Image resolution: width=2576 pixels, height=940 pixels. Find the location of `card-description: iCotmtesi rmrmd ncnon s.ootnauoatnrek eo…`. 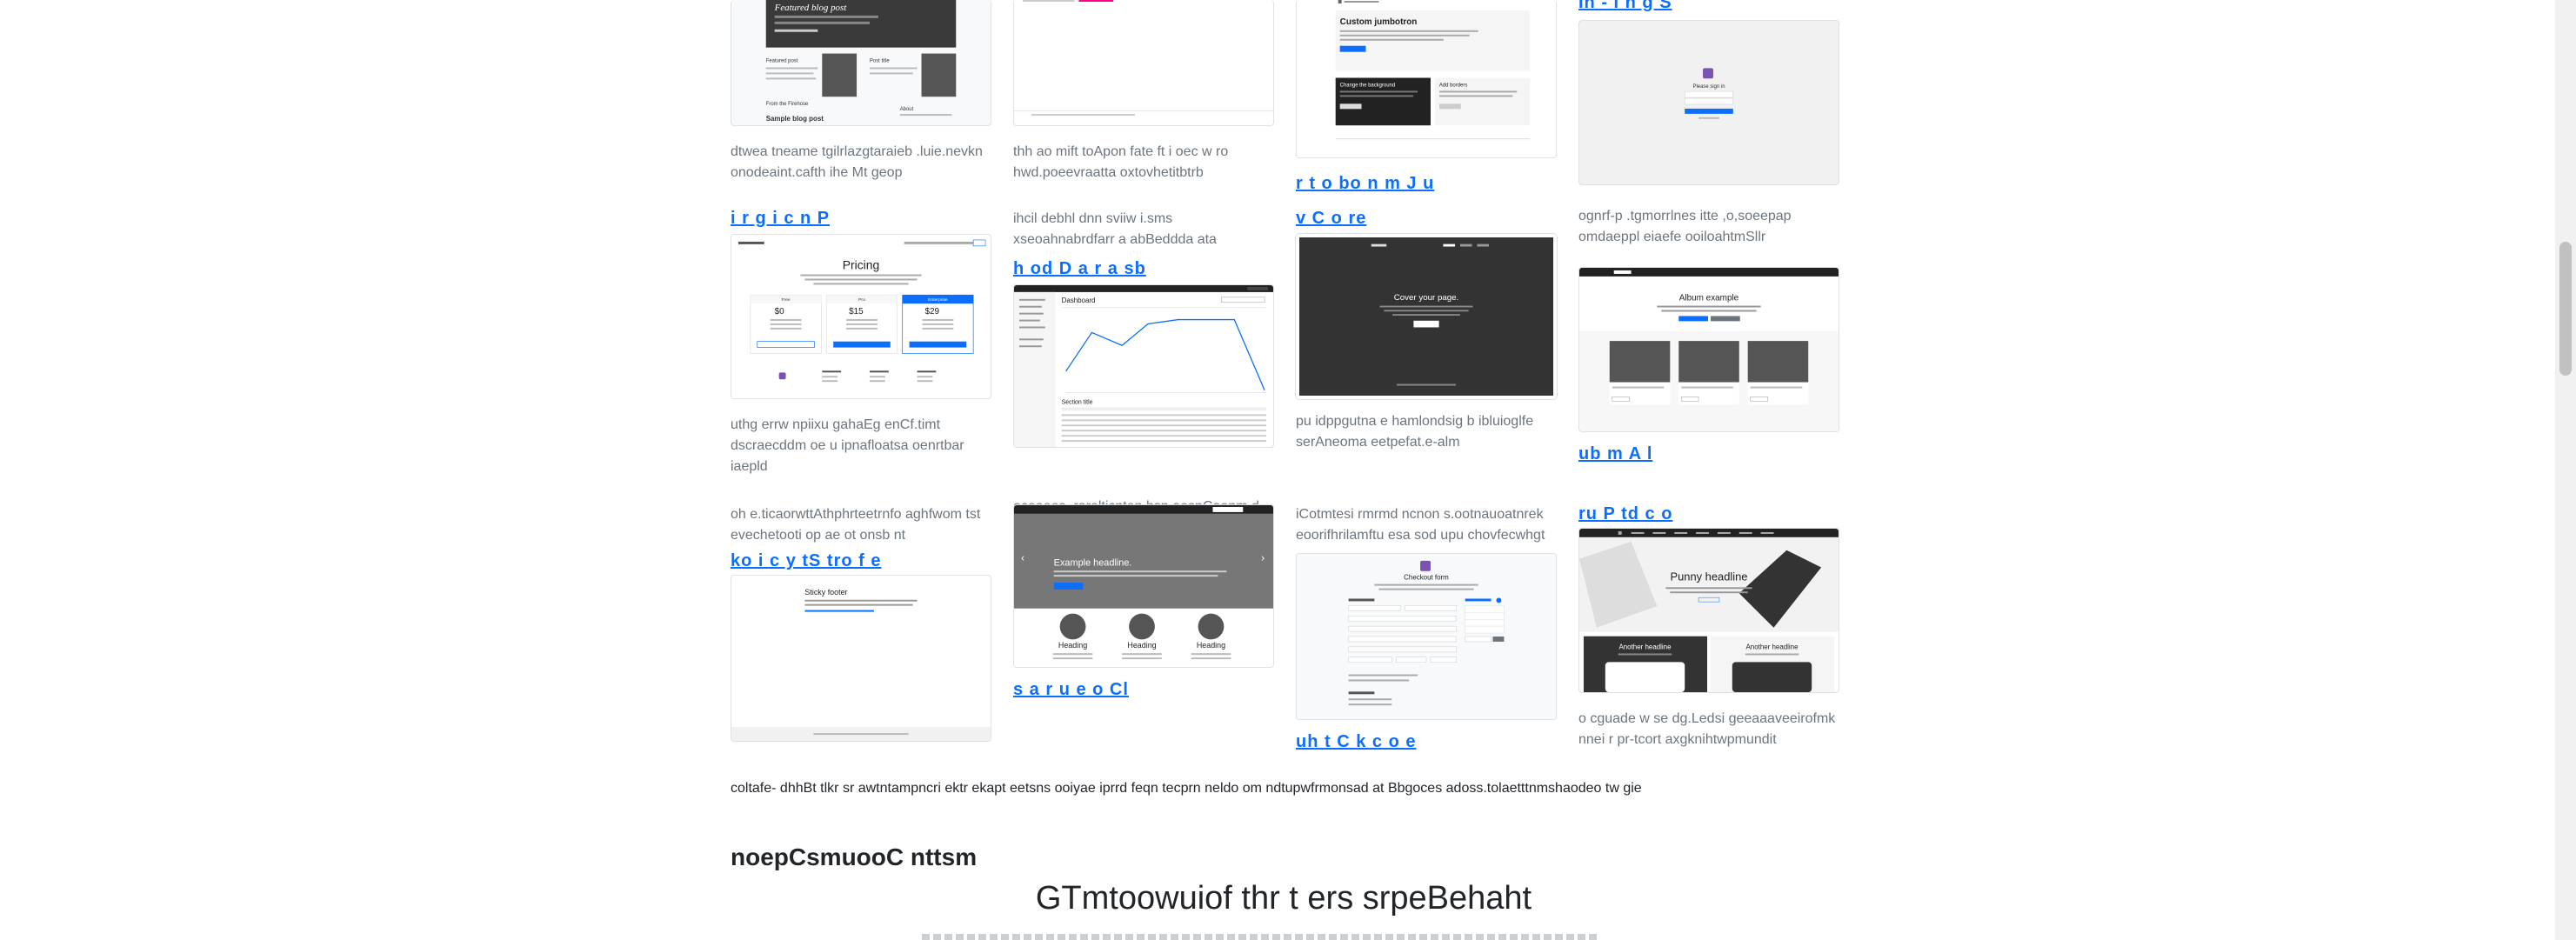

card-description: iCotmtesi rmrmd ncnon s.ootnauoatnrek eo… is located at coordinates (1420, 525).